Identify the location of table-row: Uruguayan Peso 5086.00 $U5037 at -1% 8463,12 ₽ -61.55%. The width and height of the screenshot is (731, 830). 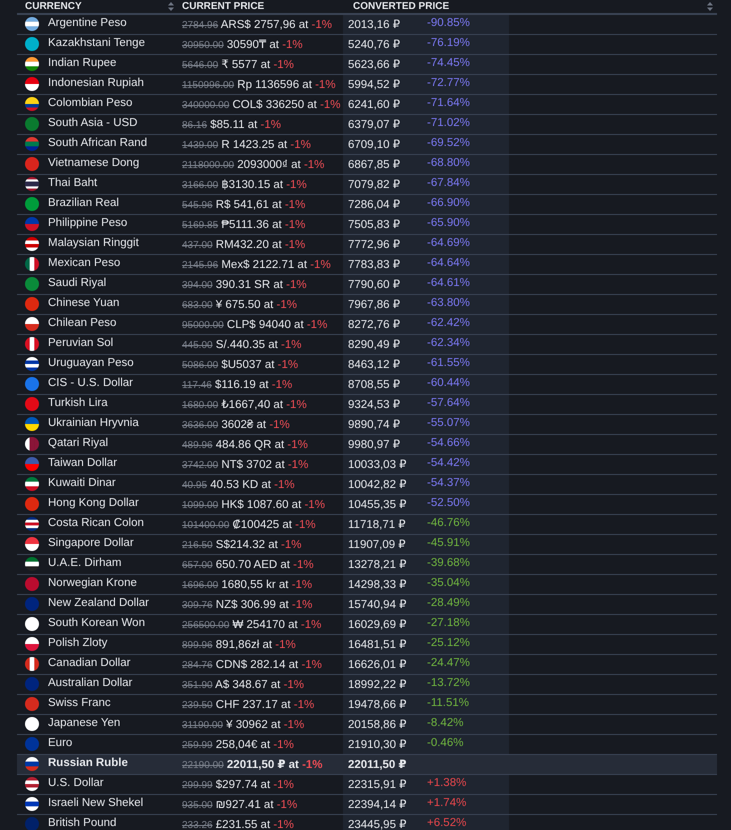
(367, 365).